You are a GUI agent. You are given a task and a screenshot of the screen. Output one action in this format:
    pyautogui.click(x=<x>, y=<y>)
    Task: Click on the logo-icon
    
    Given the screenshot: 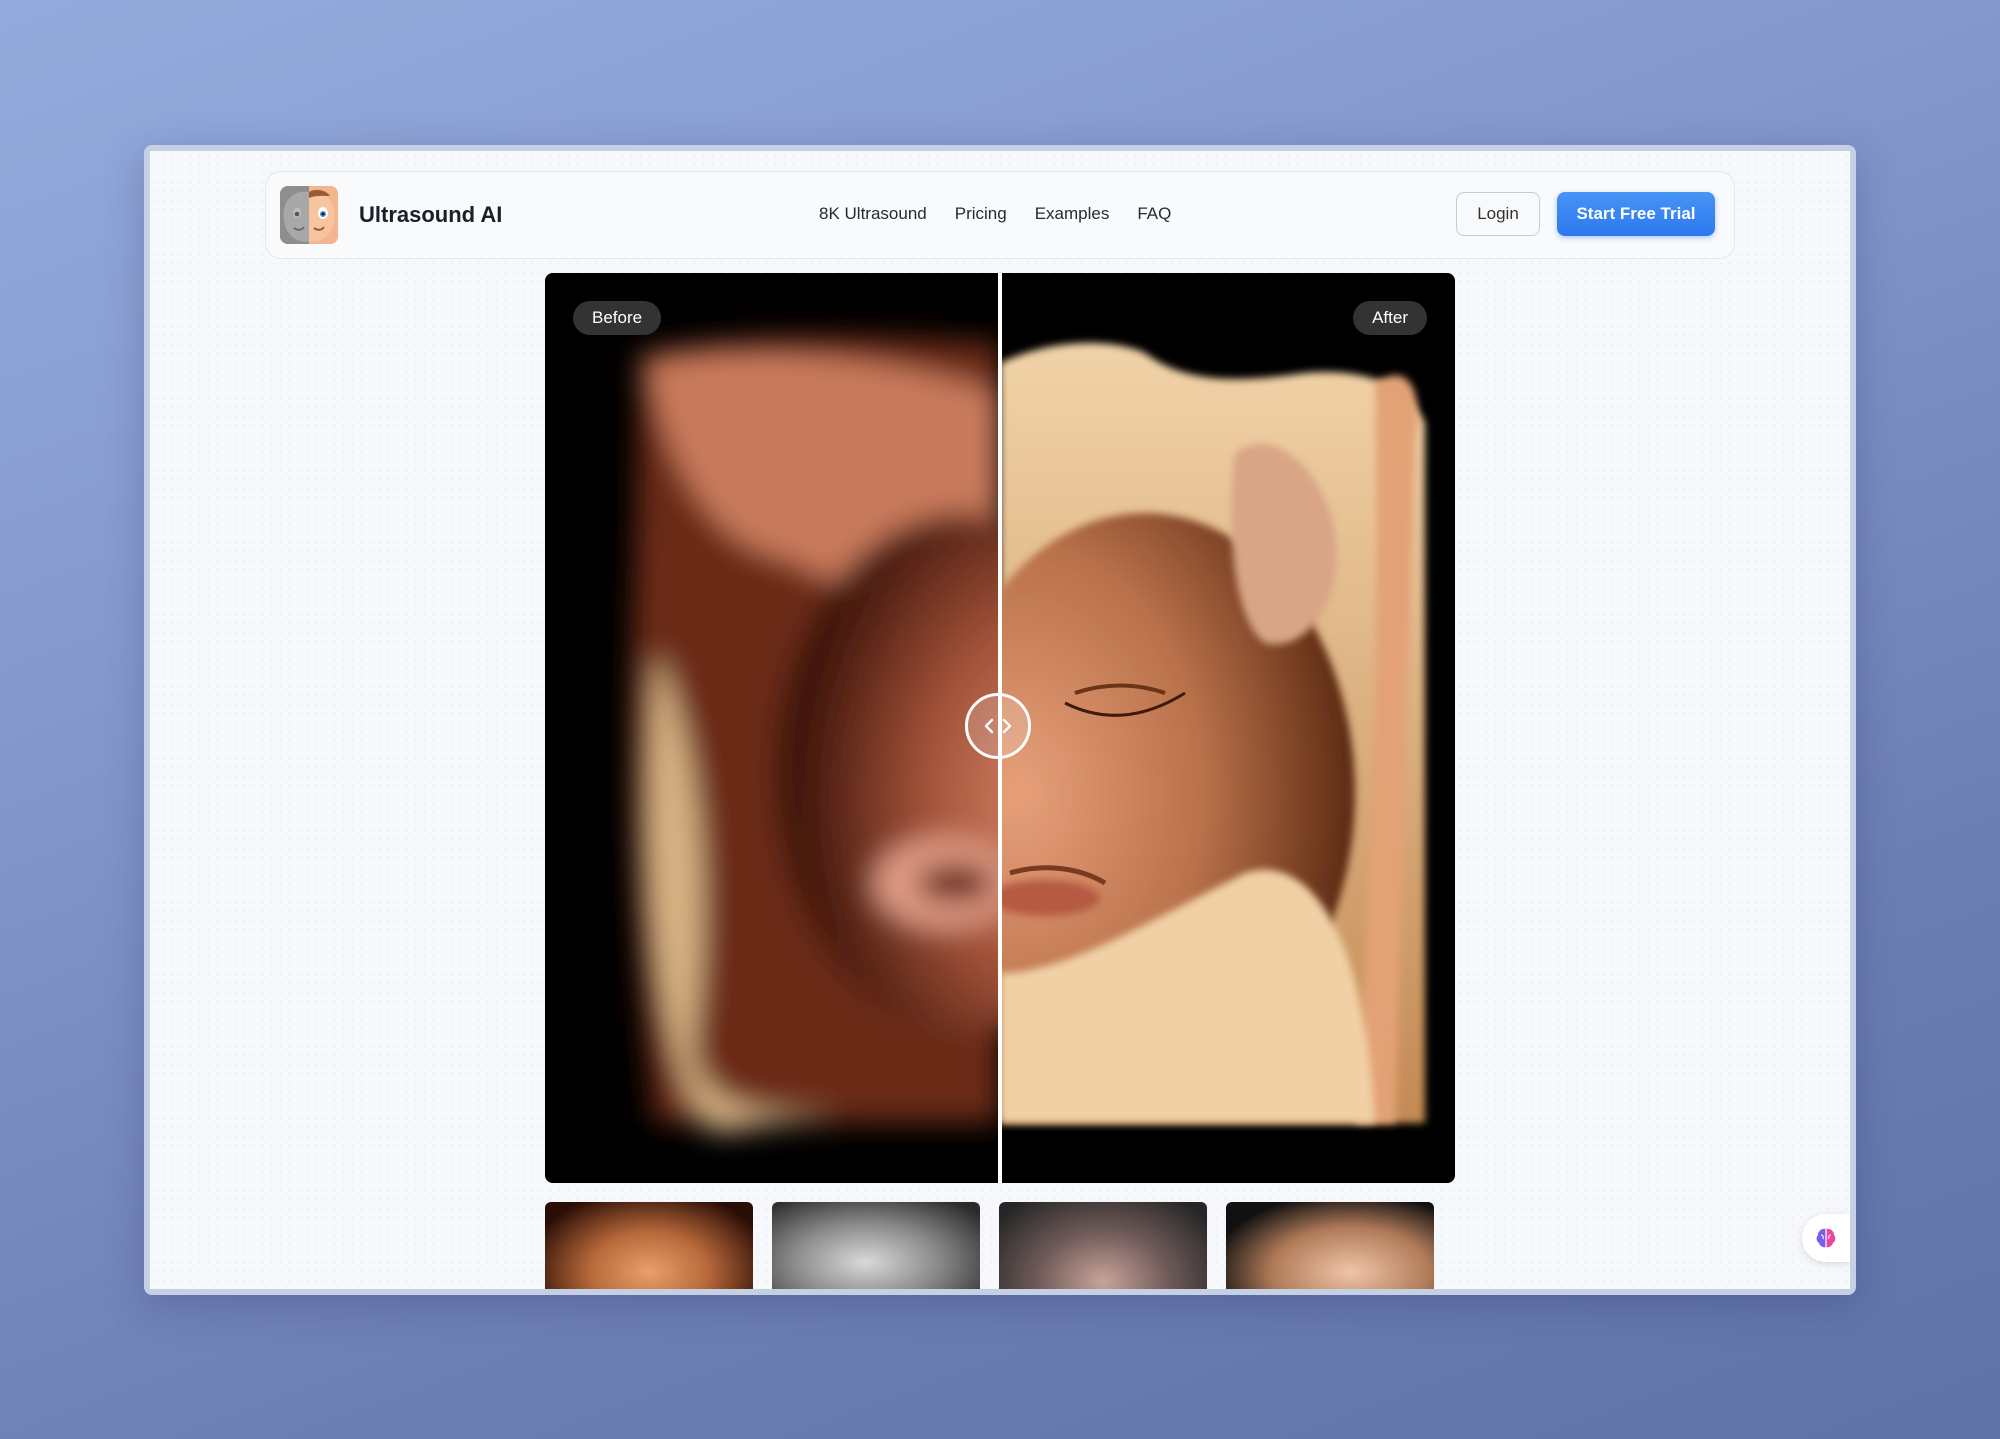 What is the action you would take?
    pyautogui.click(x=309, y=215)
    